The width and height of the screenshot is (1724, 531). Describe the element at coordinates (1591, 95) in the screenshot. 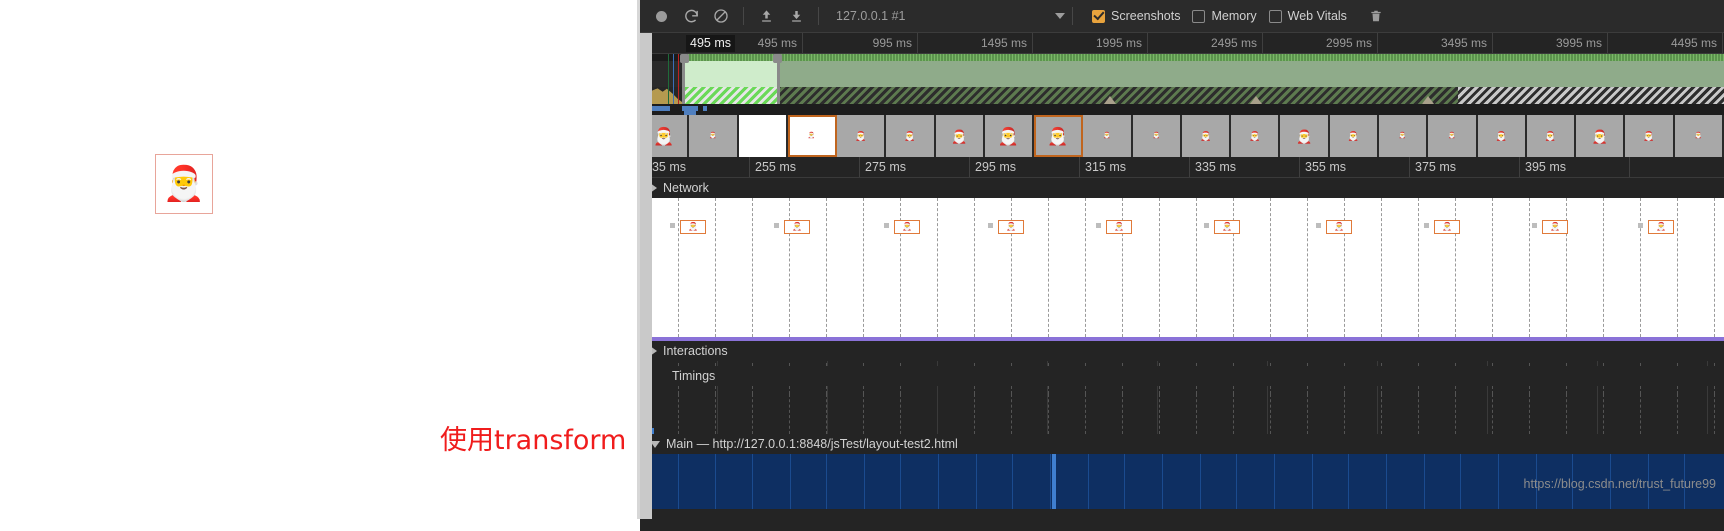

I see `overview-cpu-hatch-grey` at that location.